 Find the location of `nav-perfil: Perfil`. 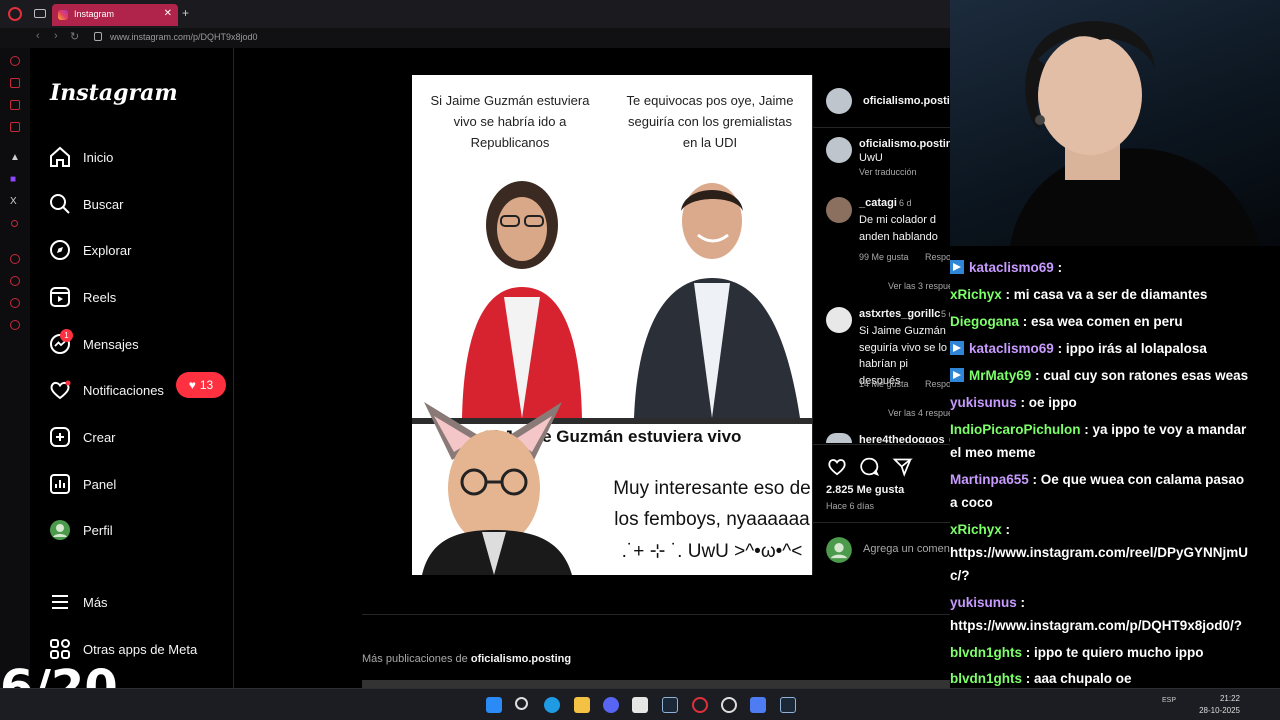

nav-perfil: Perfil is located at coordinates (80, 530).